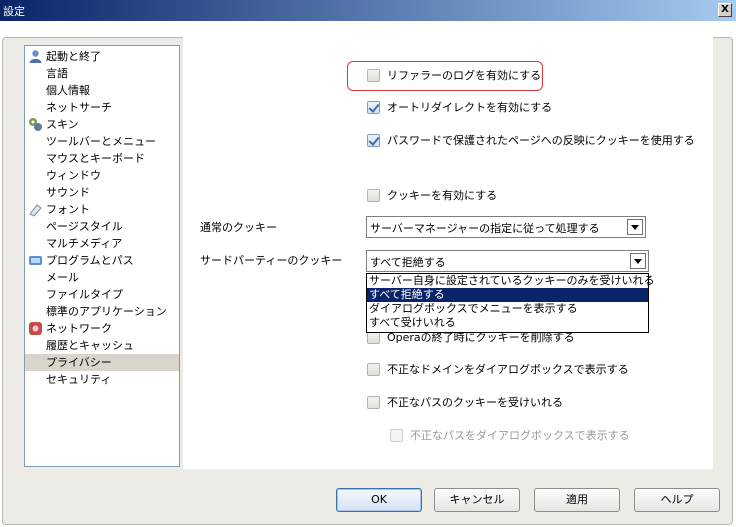 The image size is (736, 527). Describe the element at coordinates (541, 140) in the screenshot. I see `password-cookie-label: パスワードで保護されたページへの反映にクッキーを使用する` at that location.